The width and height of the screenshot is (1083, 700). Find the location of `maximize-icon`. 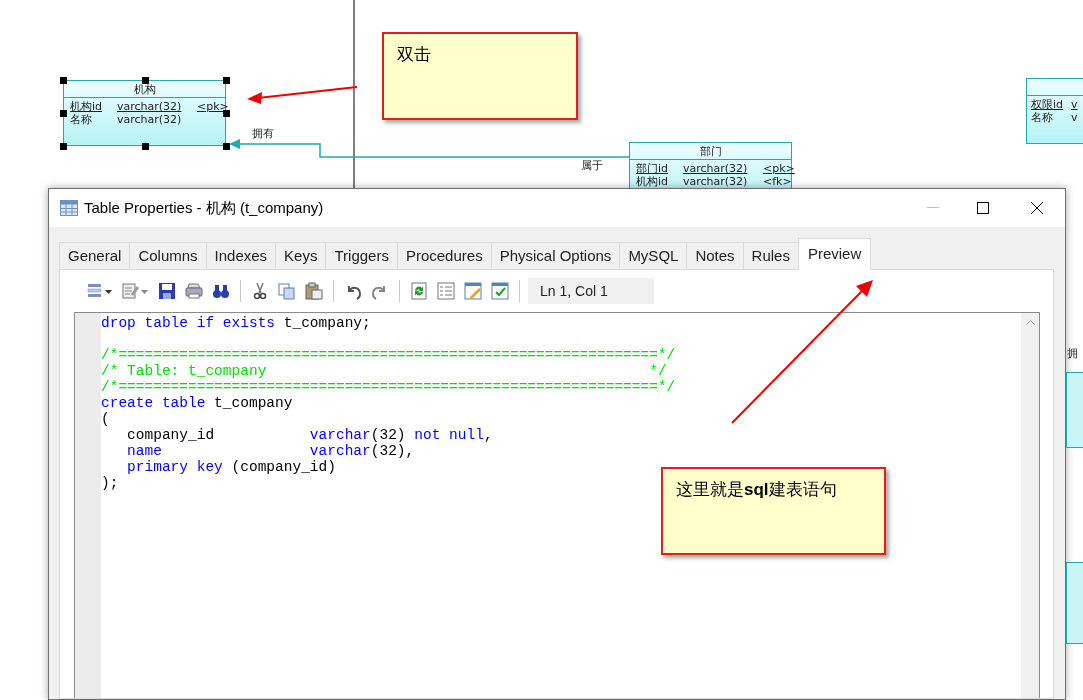

maximize-icon is located at coordinates (983, 208).